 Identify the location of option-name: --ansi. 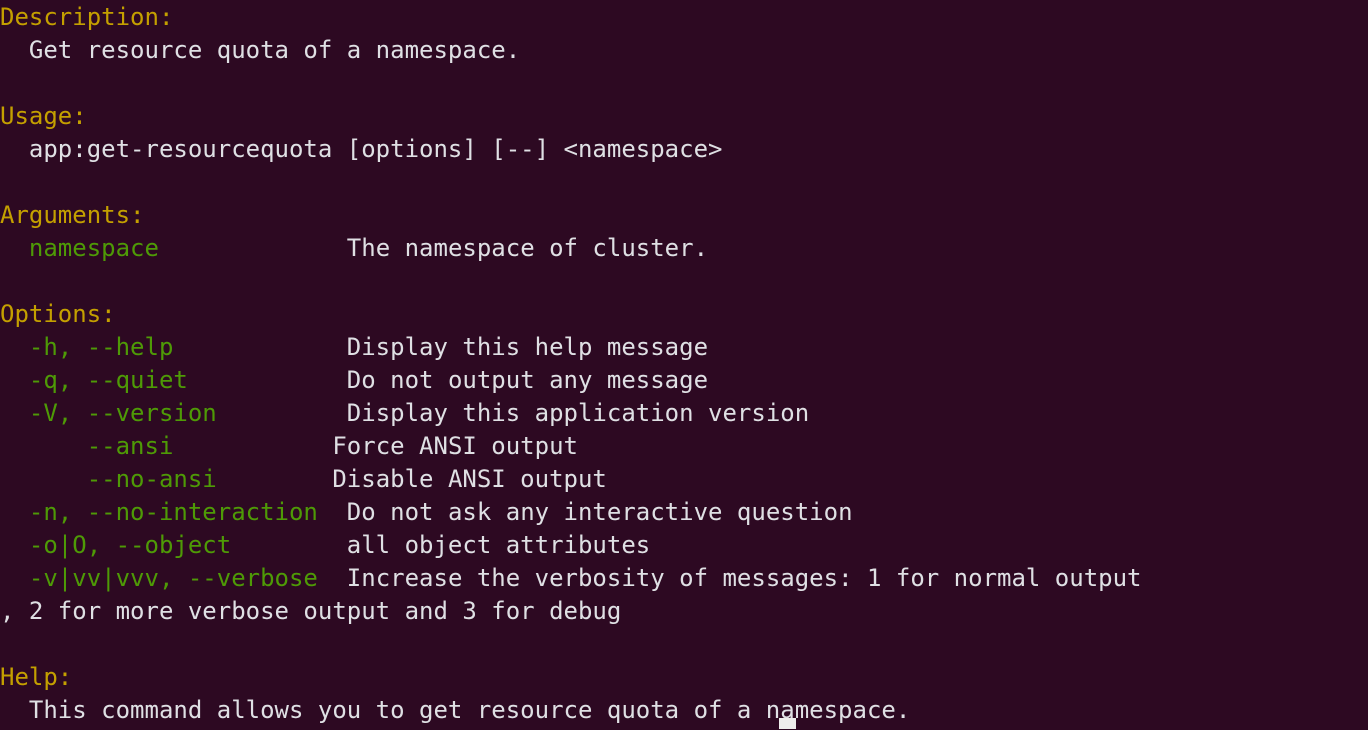
(87, 446).